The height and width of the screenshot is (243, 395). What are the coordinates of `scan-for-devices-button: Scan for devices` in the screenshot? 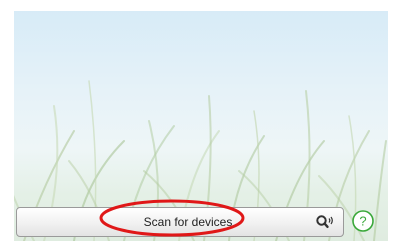 It's located at (180, 222).